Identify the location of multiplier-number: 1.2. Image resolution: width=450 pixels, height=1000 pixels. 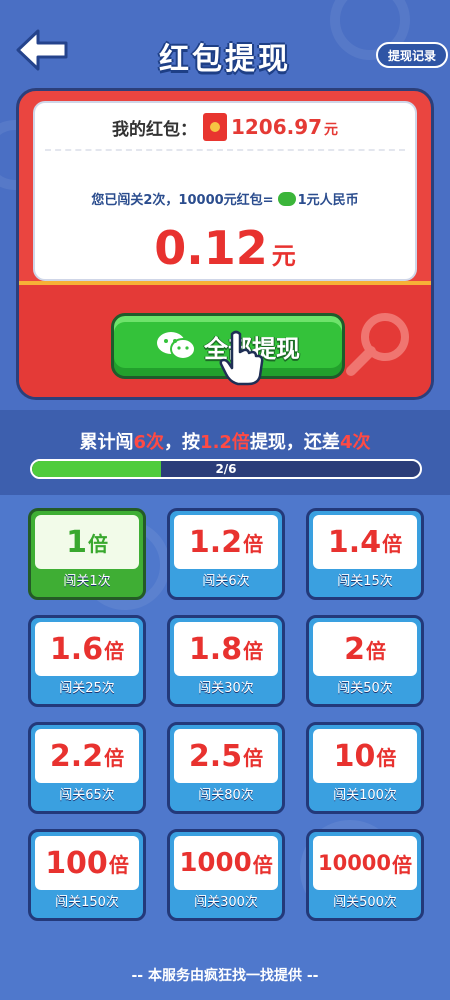
(215, 542).